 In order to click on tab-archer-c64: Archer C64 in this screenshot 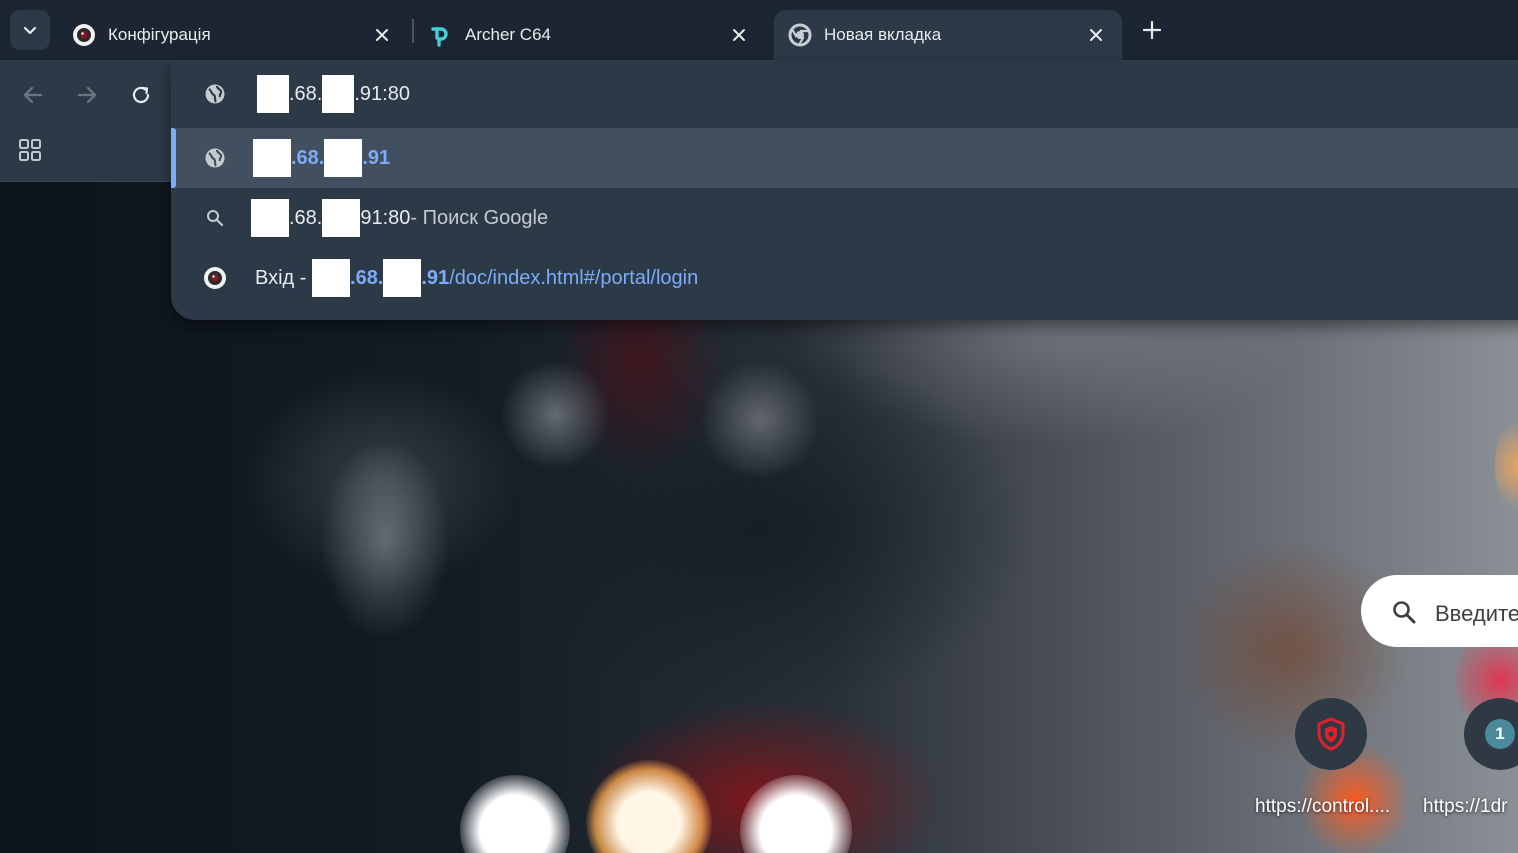, I will do `click(590, 35)`.